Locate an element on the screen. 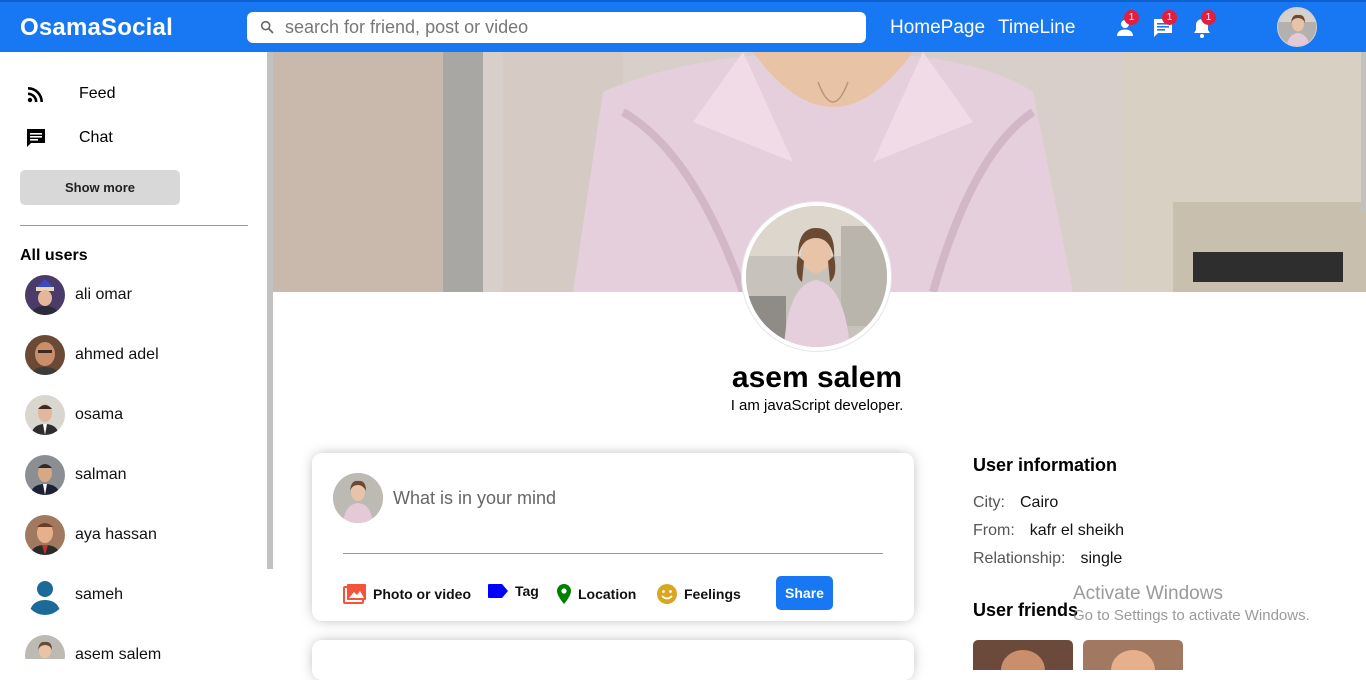 The height and width of the screenshot is (680, 1366). search-bar is located at coordinates (556, 27).